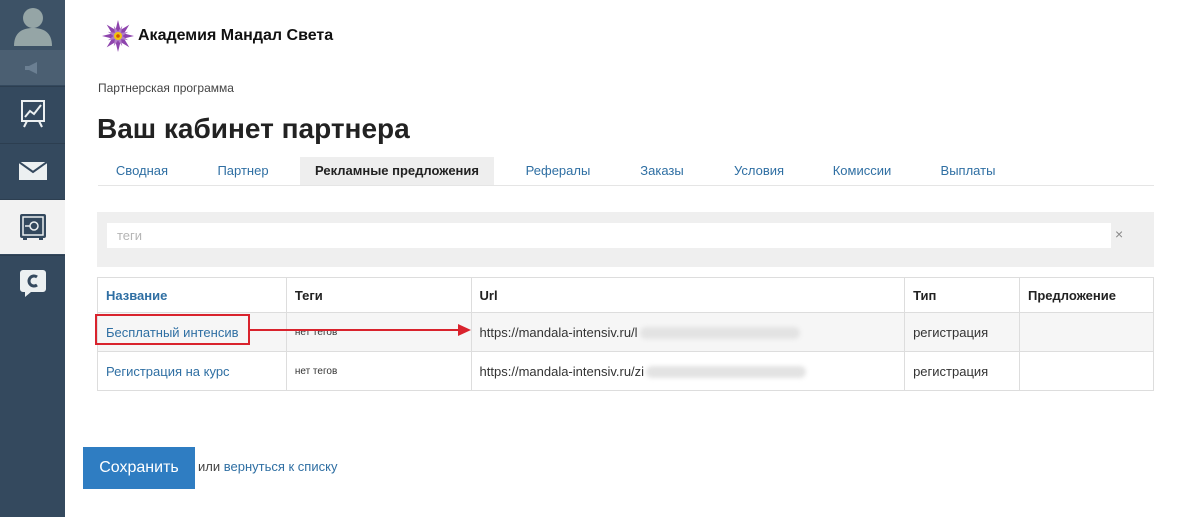  What do you see at coordinates (172, 329) in the screenshot?
I see `annotation-highlight-box` at bounding box center [172, 329].